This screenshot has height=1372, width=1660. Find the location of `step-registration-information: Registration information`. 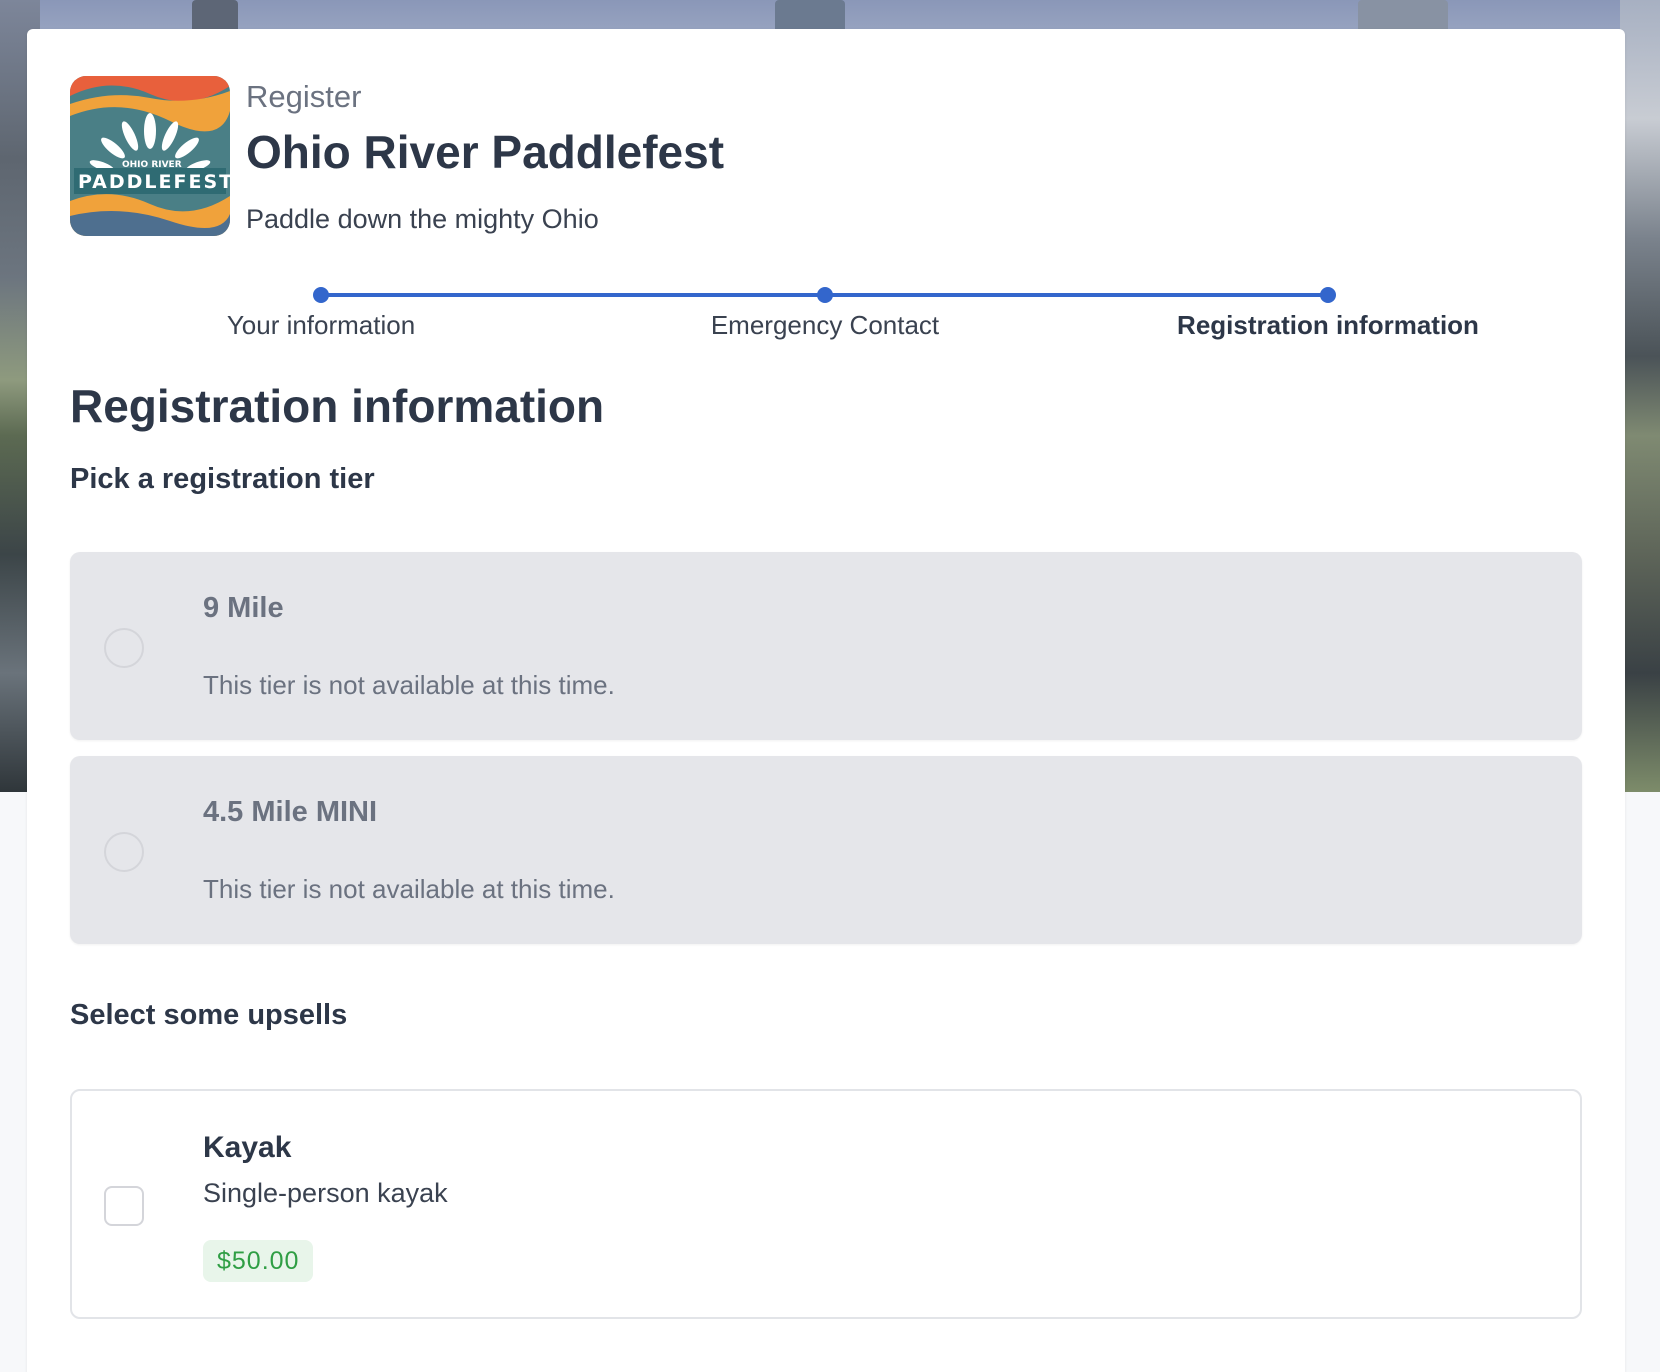

step-registration-information: Registration information is located at coordinates (1328, 325).